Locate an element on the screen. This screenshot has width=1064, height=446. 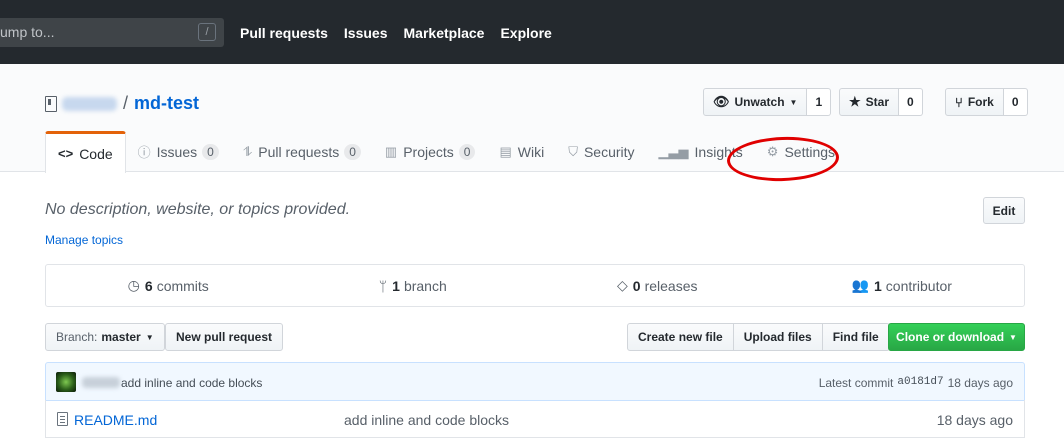
summary-commits: ◷ 6 commits is located at coordinates (168, 285).